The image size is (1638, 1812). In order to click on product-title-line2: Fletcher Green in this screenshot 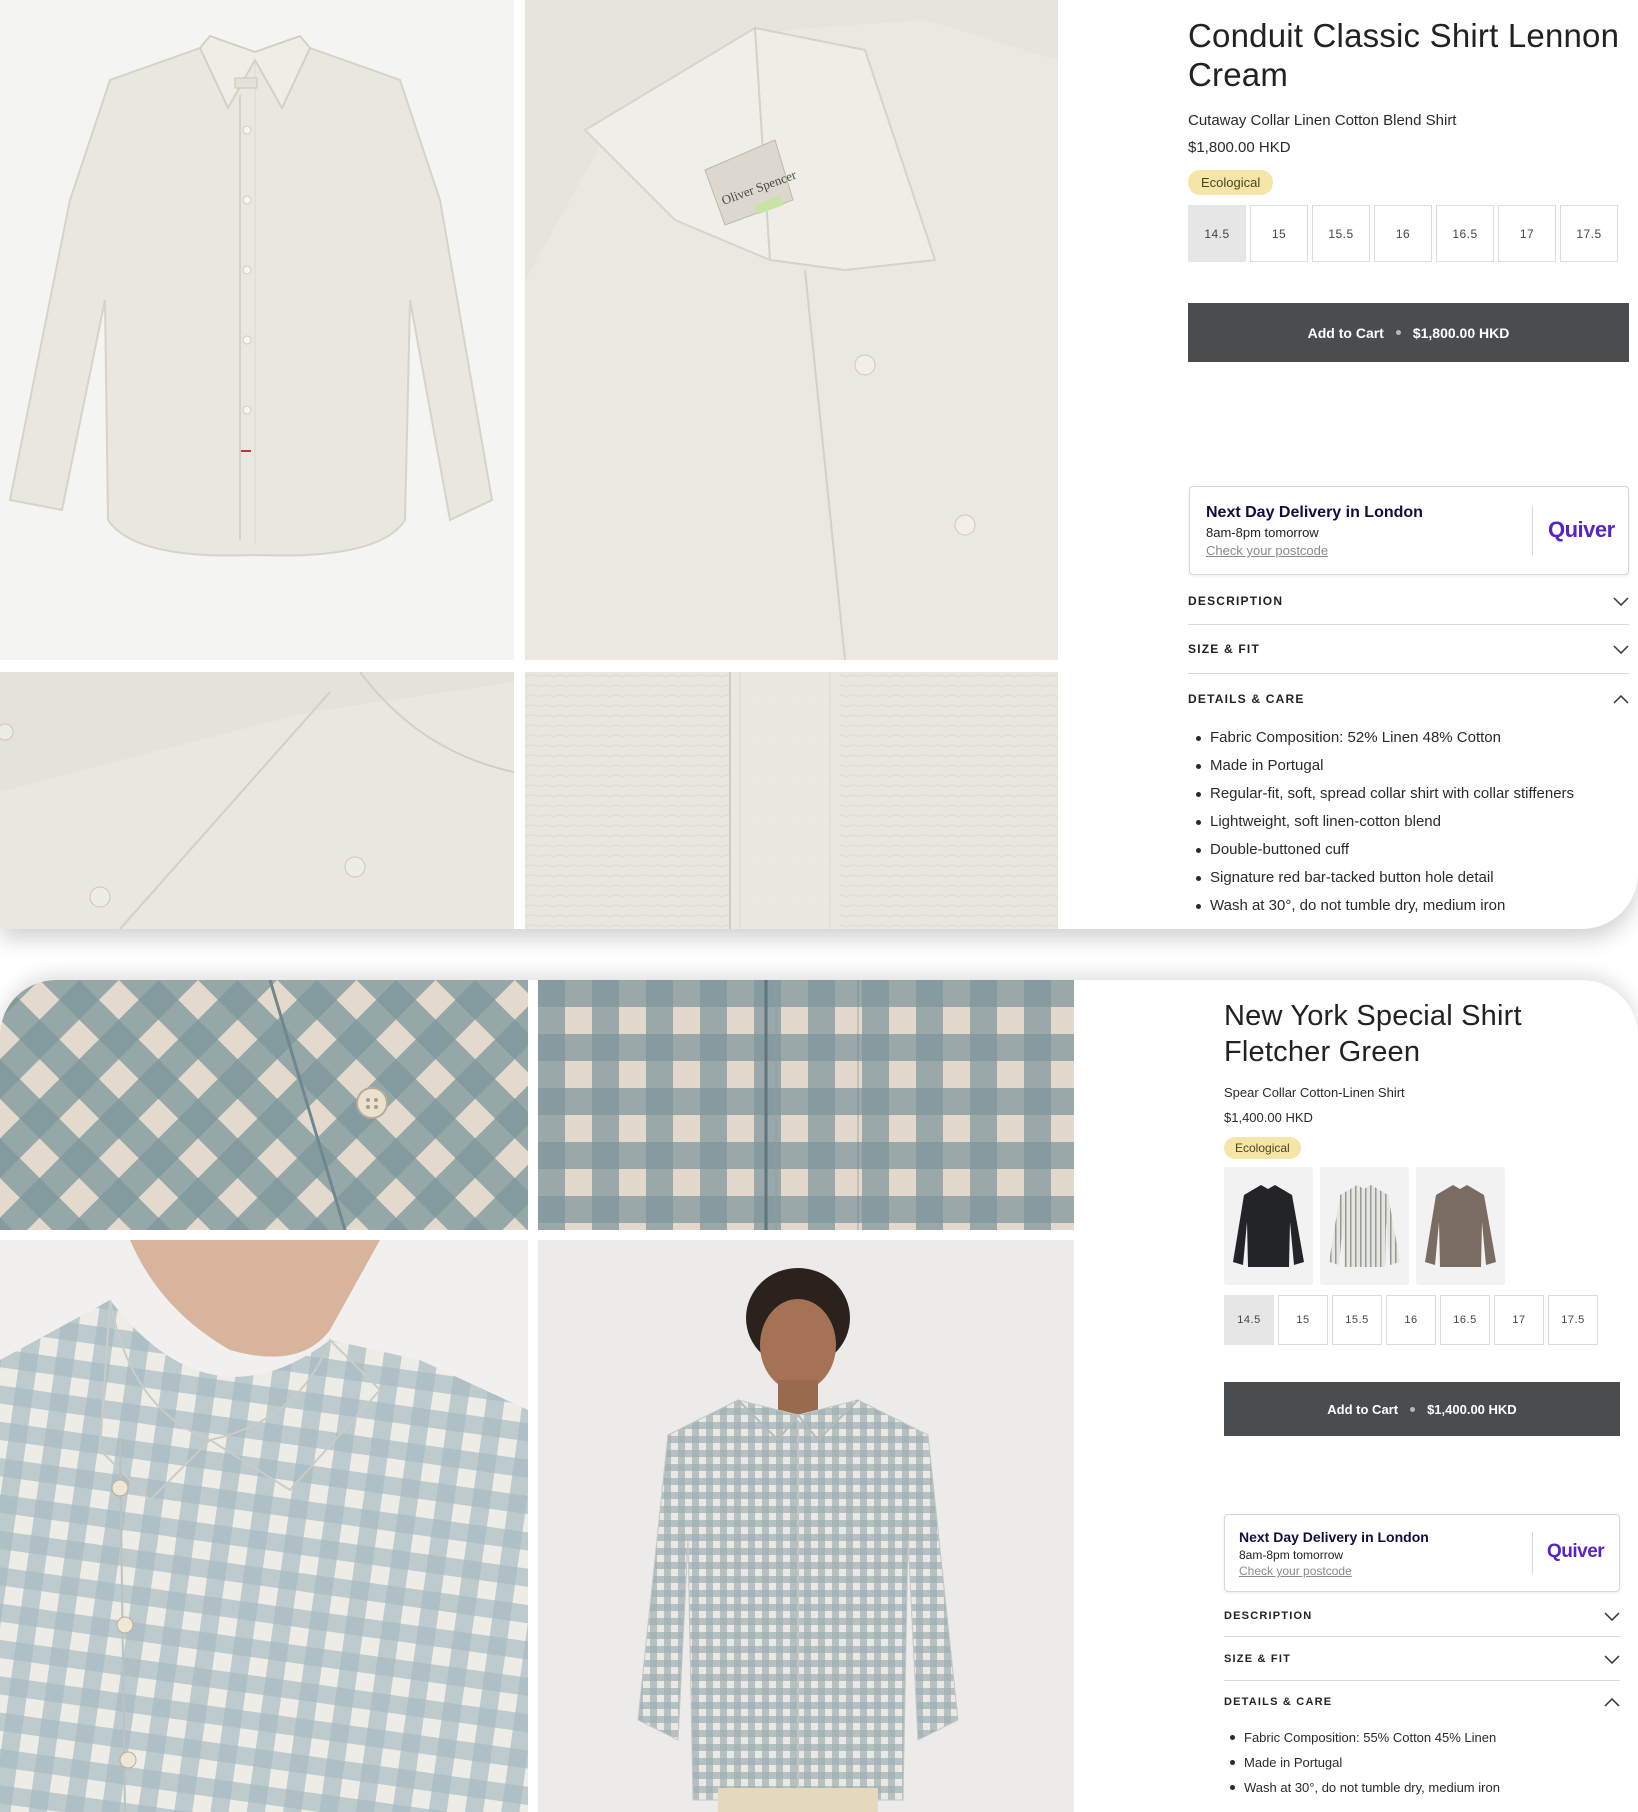, I will do `click(1322, 1052)`.